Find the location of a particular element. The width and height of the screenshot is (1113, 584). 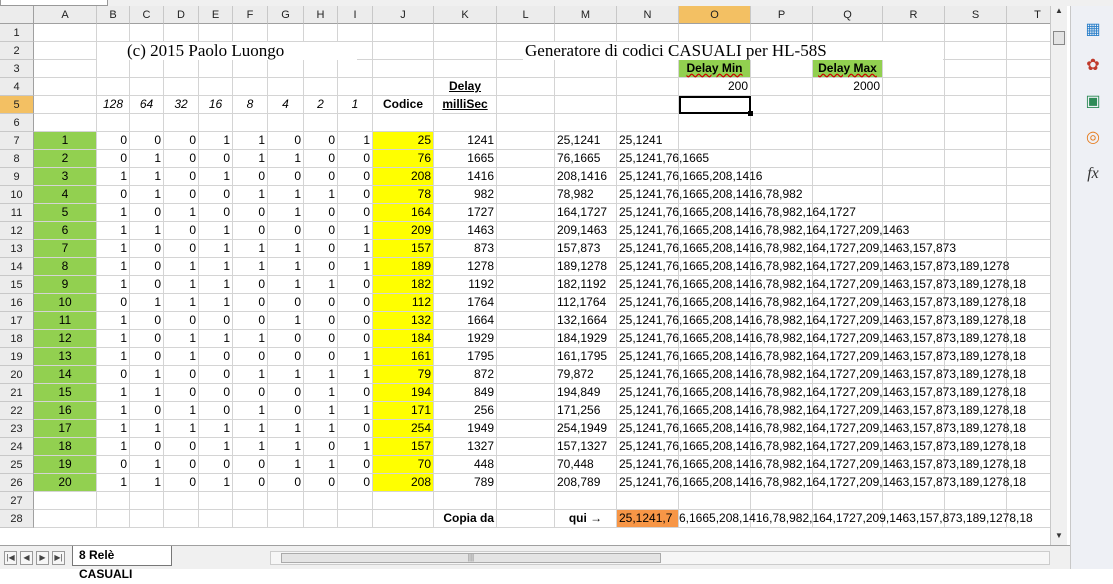

row-header-11: 11 is located at coordinates (17, 213).